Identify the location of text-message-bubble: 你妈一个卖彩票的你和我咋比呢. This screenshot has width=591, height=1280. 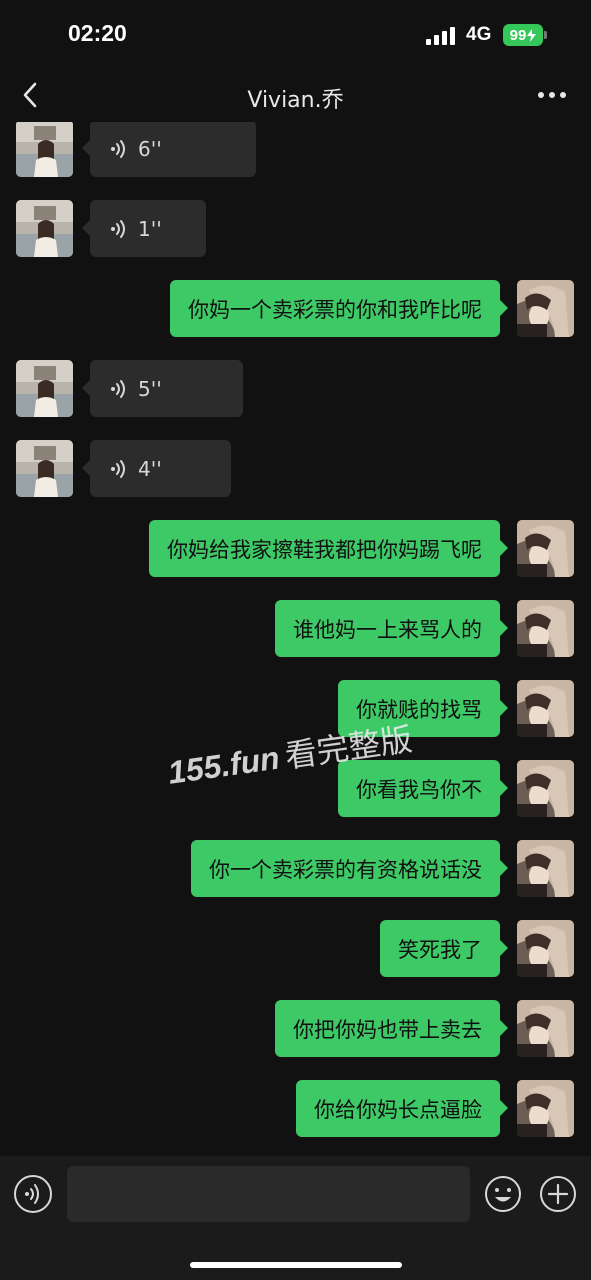
(339, 308).